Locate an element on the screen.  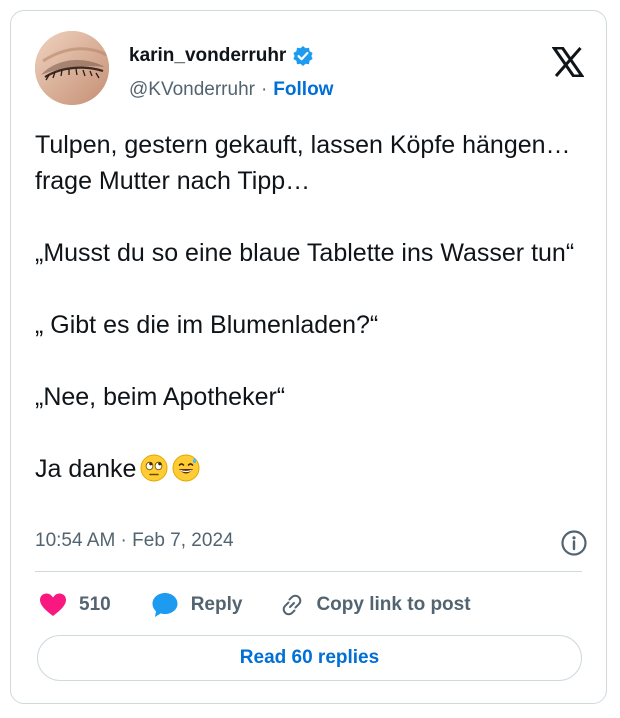
handle: @KVonderruhr is located at coordinates (192, 90).